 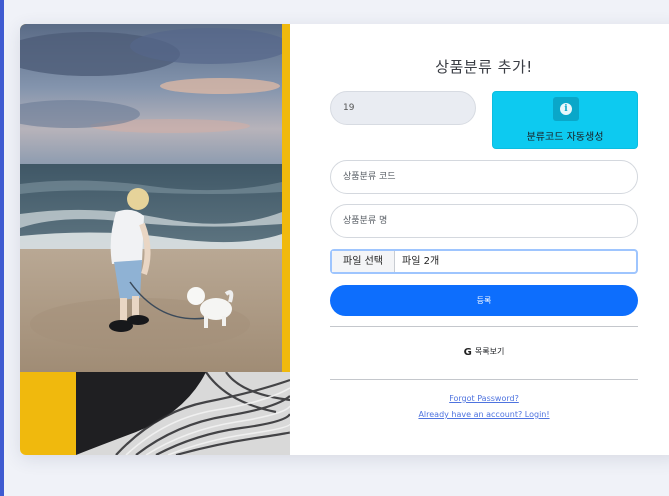 What do you see at coordinates (183, 413) in the screenshot?
I see `knit-photo` at bounding box center [183, 413].